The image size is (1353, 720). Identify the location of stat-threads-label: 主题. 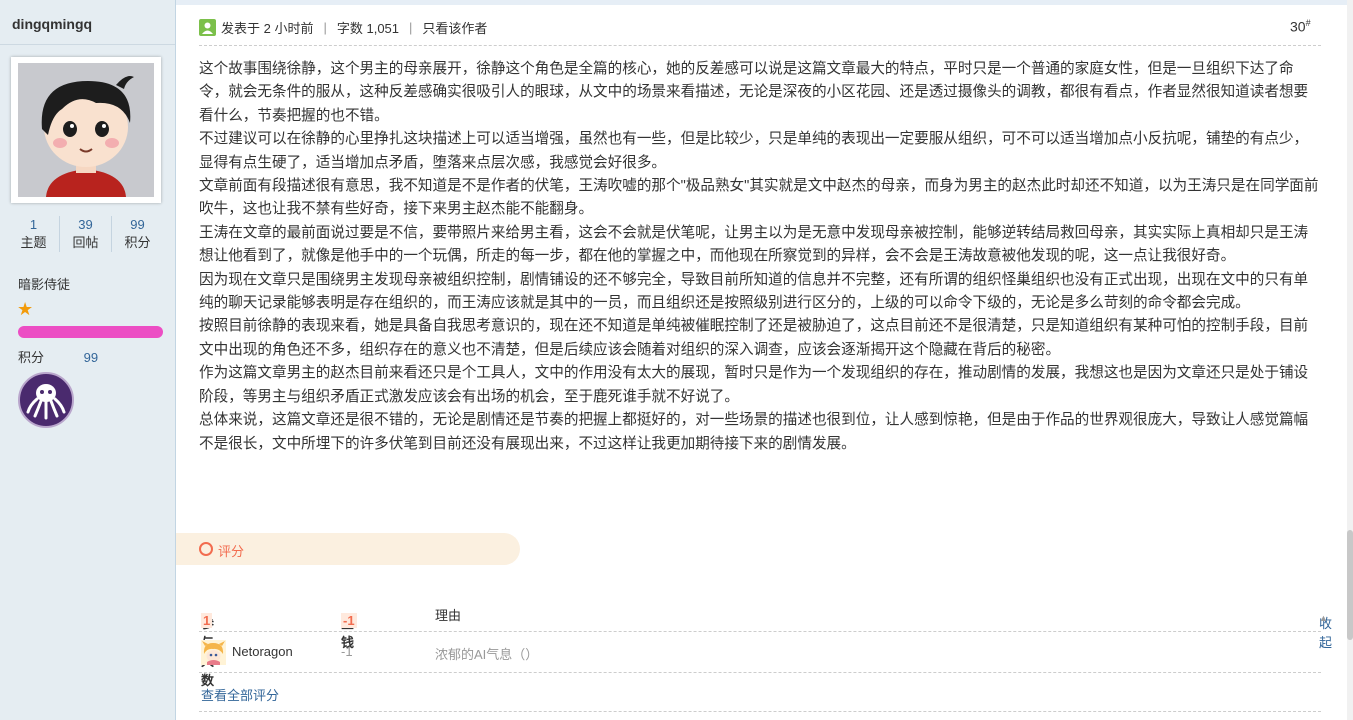
(33, 242).